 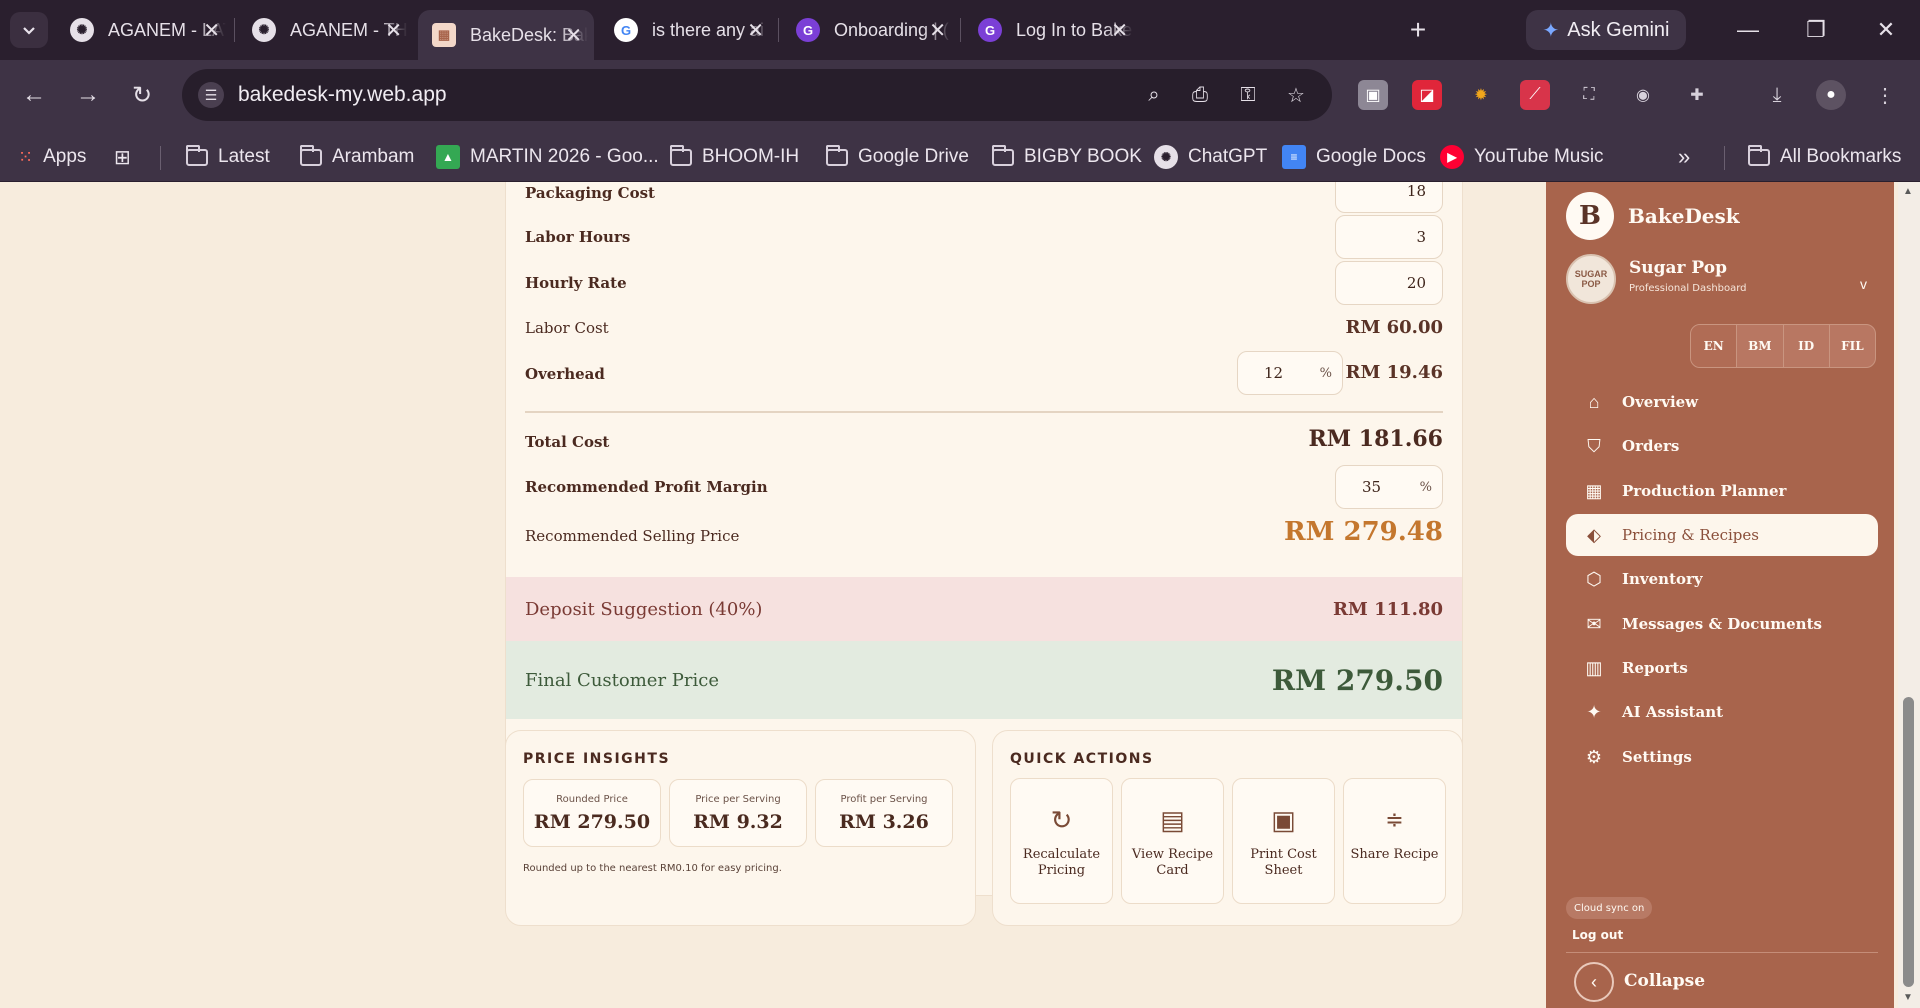 I want to click on business-name: Sugar Pop, so click(x=1678, y=268).